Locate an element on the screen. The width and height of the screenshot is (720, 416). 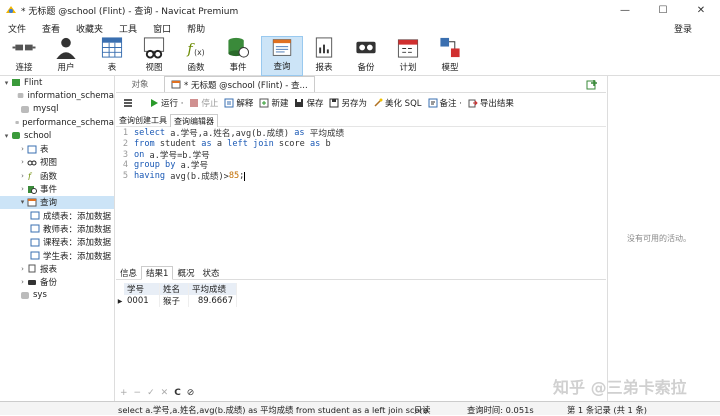
tree-item-queries: ▾ 查询 is located at coordinates (57, 202).